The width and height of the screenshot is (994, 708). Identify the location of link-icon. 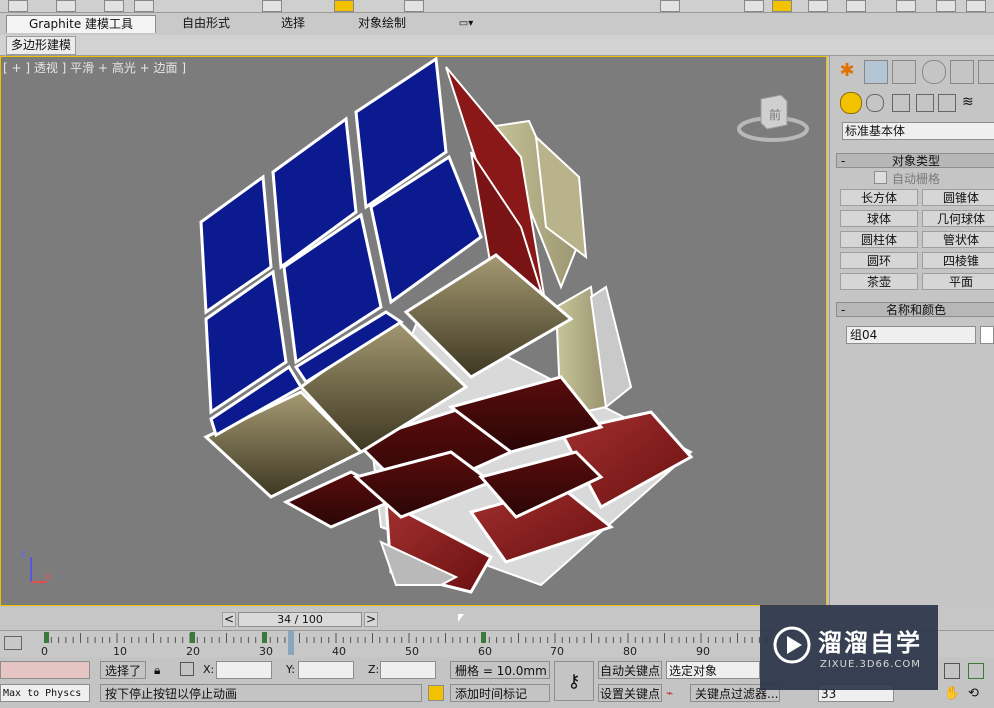
(272, 6).